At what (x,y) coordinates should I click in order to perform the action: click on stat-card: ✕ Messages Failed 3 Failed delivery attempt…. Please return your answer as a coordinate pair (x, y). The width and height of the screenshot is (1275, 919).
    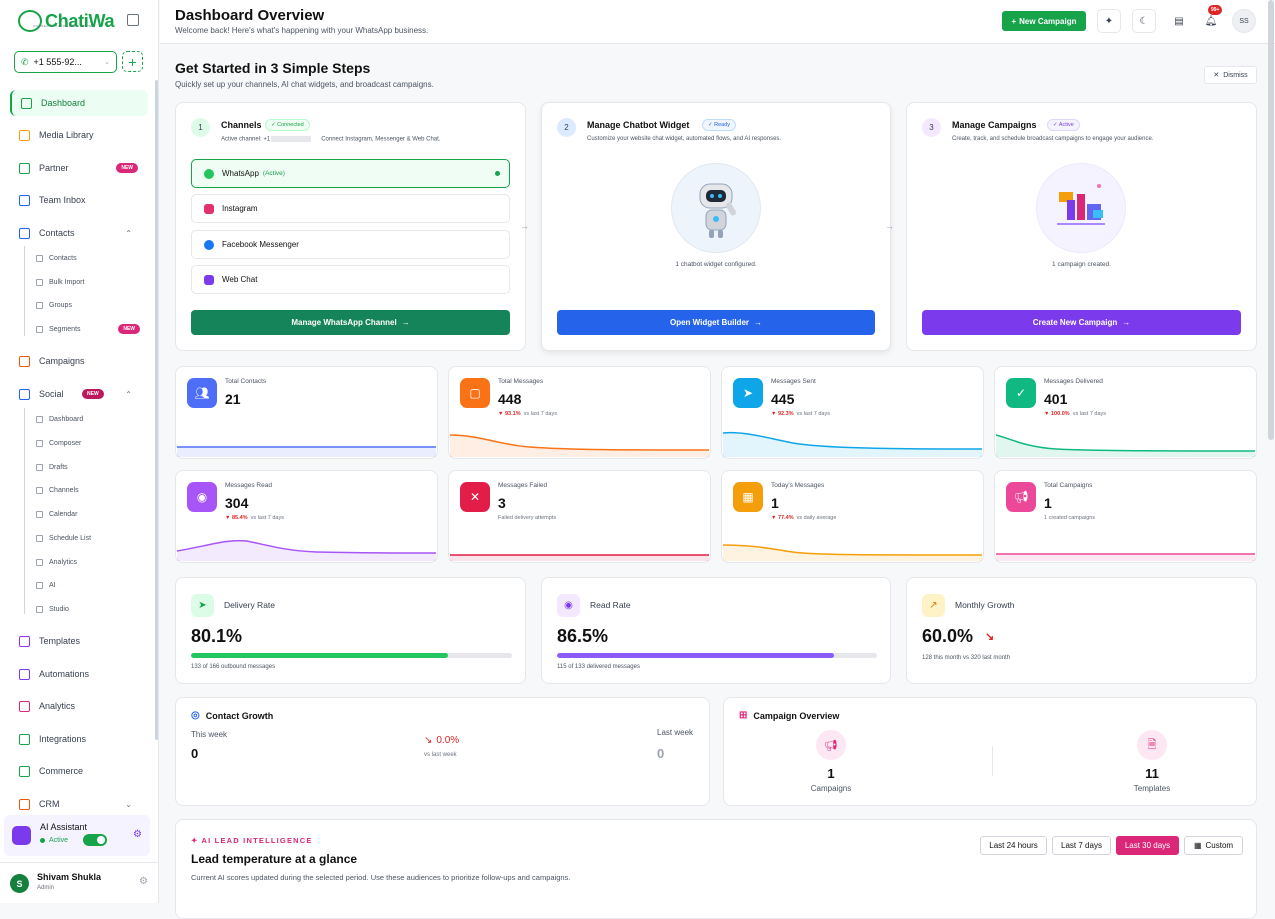
    Looking at the image, I should click on (579, 516).